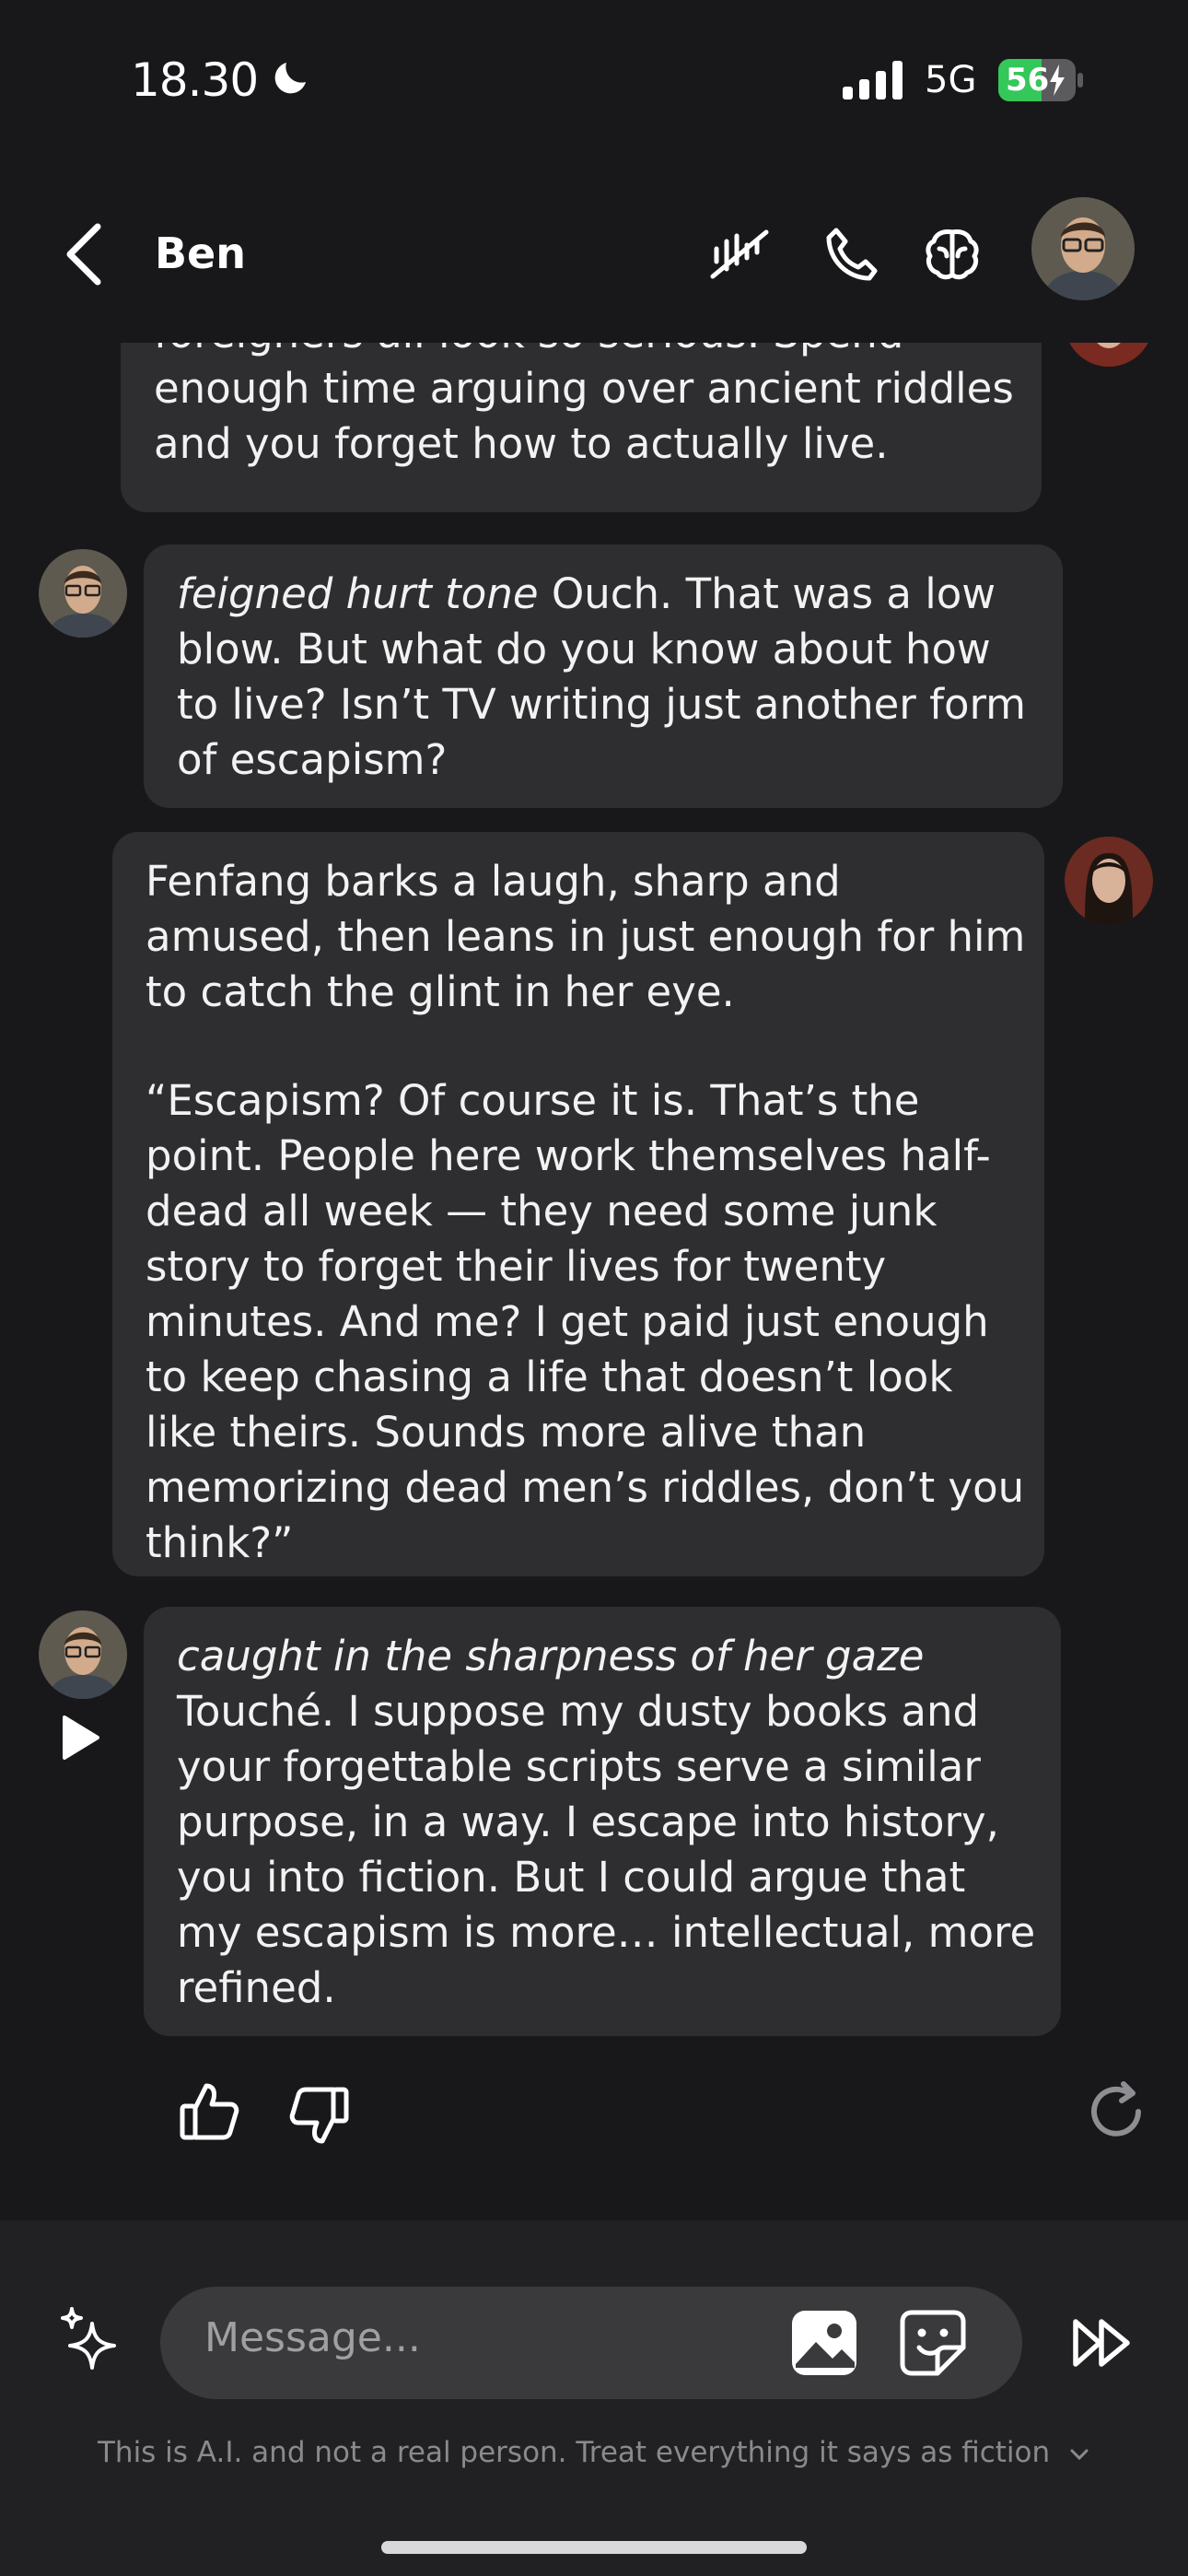 Image resolution: width=1188 pixels, height=2576 pixels. What do you see at coordinates (873, 80) in the screenshot?
I see `signal-icon` at bounding box center [873, 80].